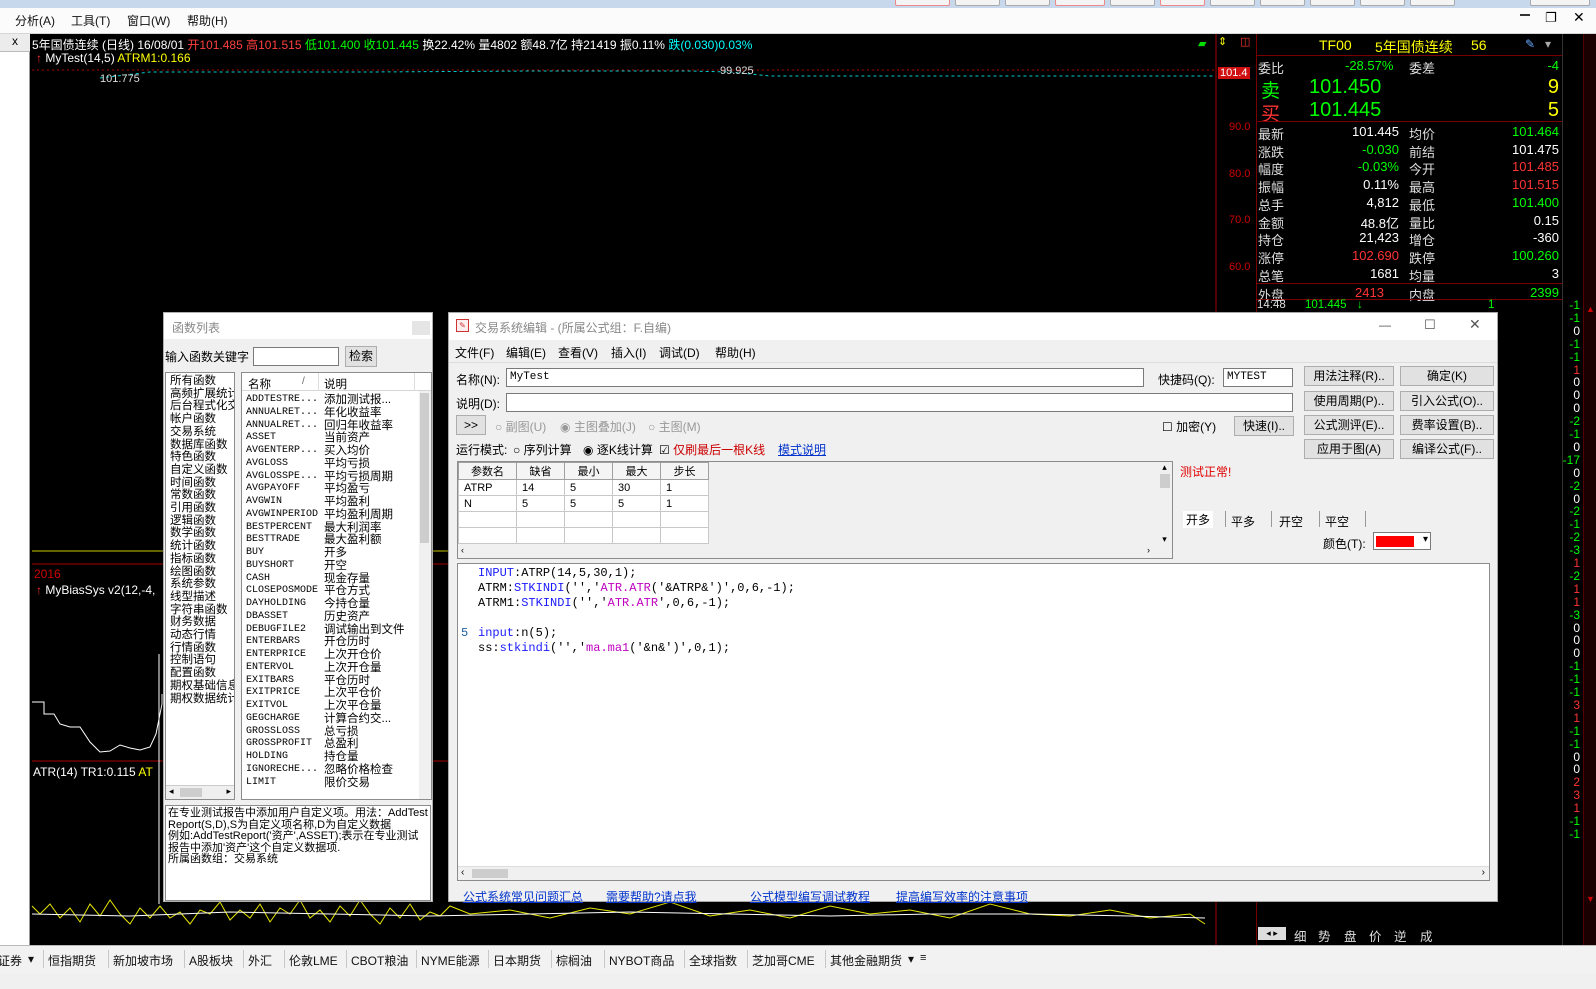  I want to click on category-item: 交易系统, so click(193, 432).